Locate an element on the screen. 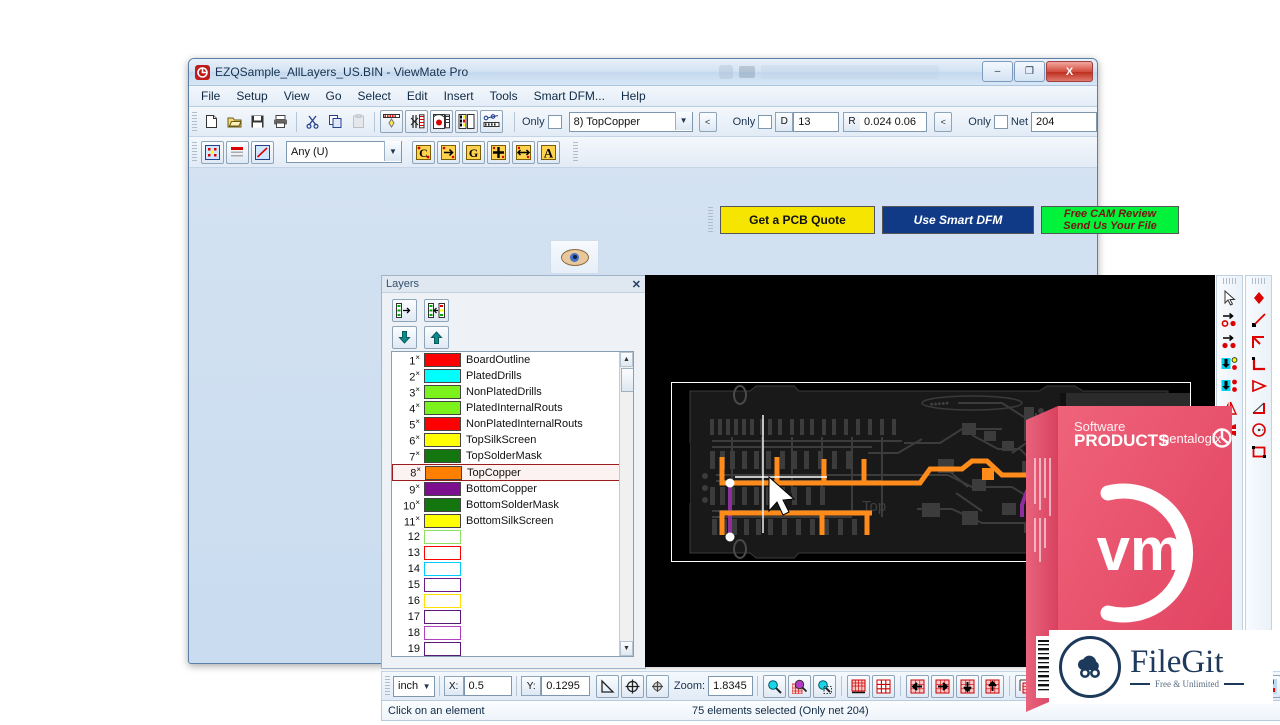  layer-row: 11× BottomSilkScreen is located at coordinates (512, 521).